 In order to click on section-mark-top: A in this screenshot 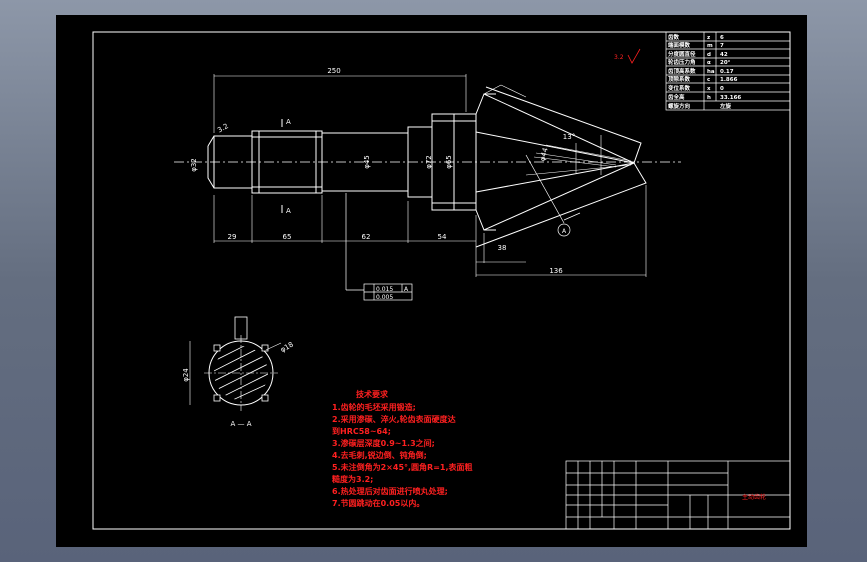, I will do `click(288, 122)`.